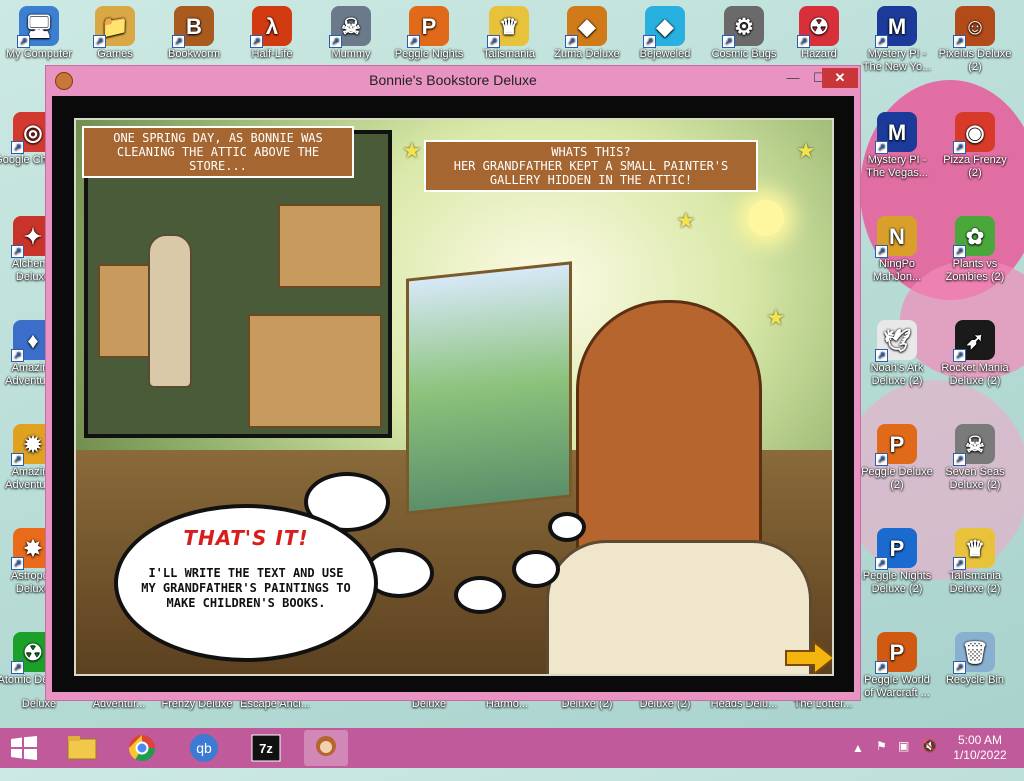 This screenshot has width=1024, height=781. I want to click on start-button, so click(24, 748).